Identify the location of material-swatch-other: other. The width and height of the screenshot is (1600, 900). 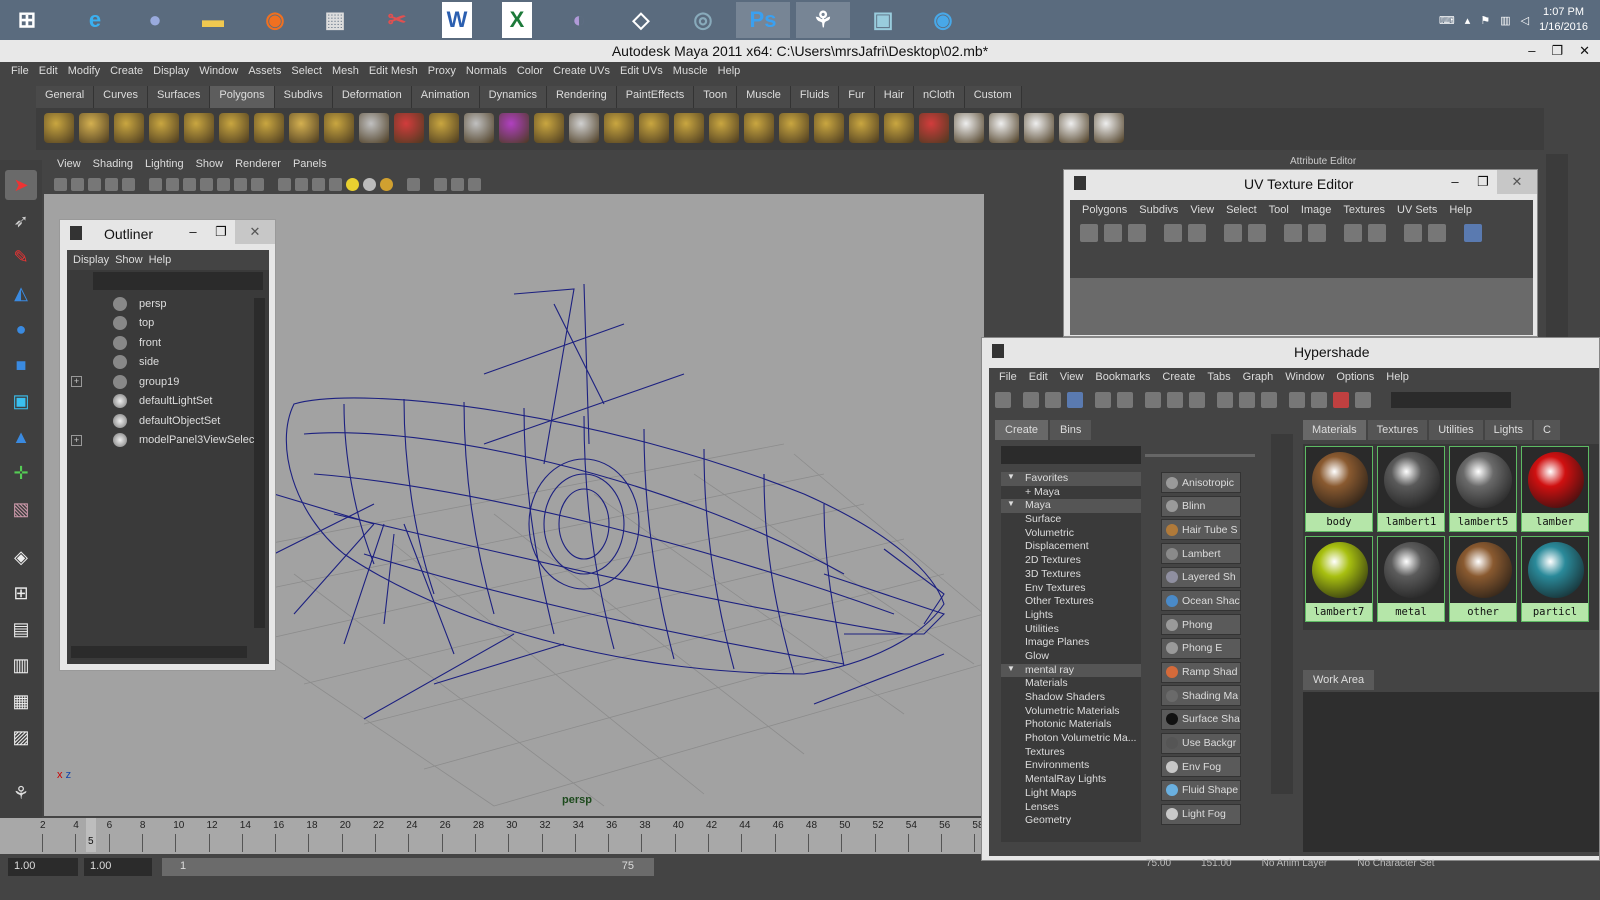
(1483, 579).